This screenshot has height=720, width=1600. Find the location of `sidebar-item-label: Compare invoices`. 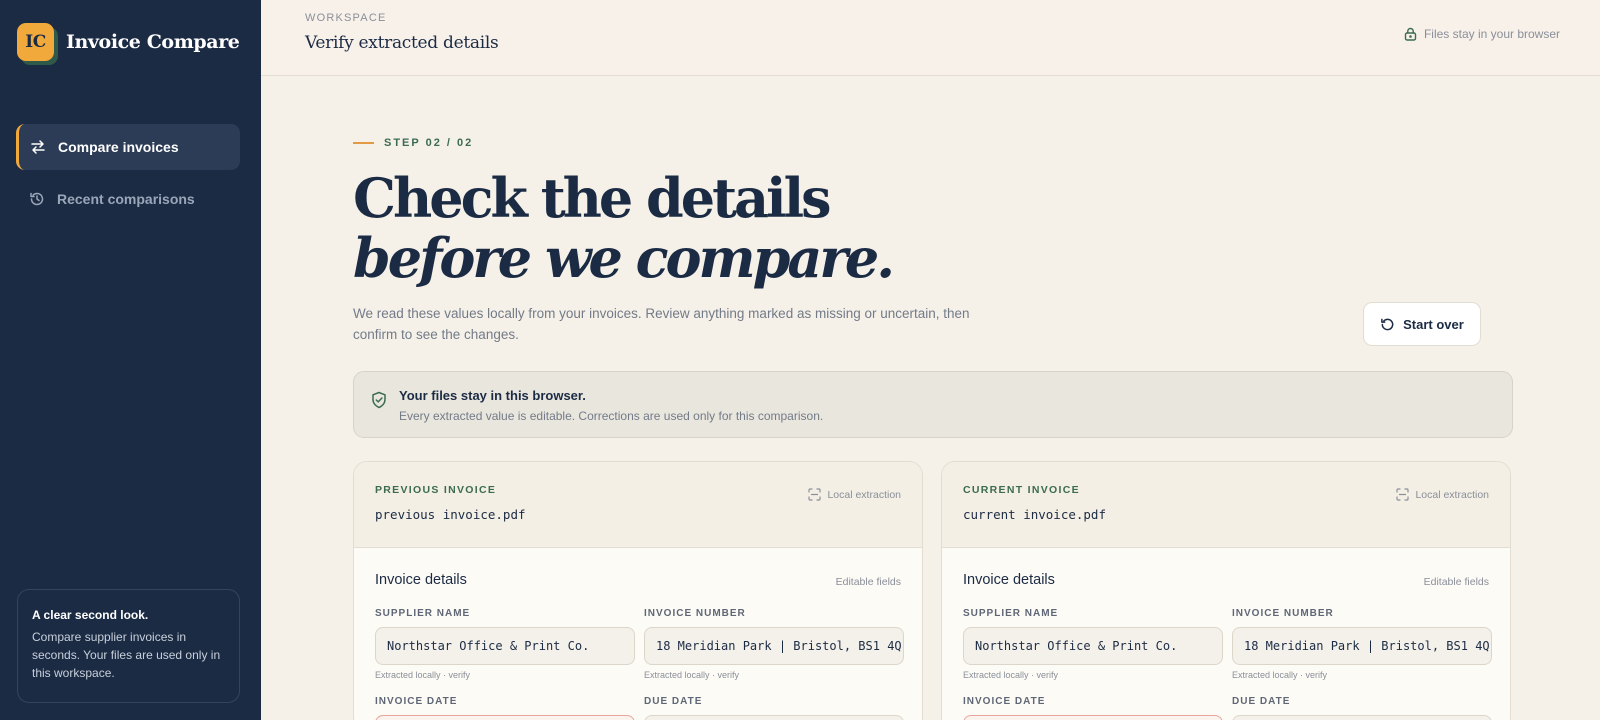

sidebar-item-label: Compare invoices is located at coordinates (118, 147).